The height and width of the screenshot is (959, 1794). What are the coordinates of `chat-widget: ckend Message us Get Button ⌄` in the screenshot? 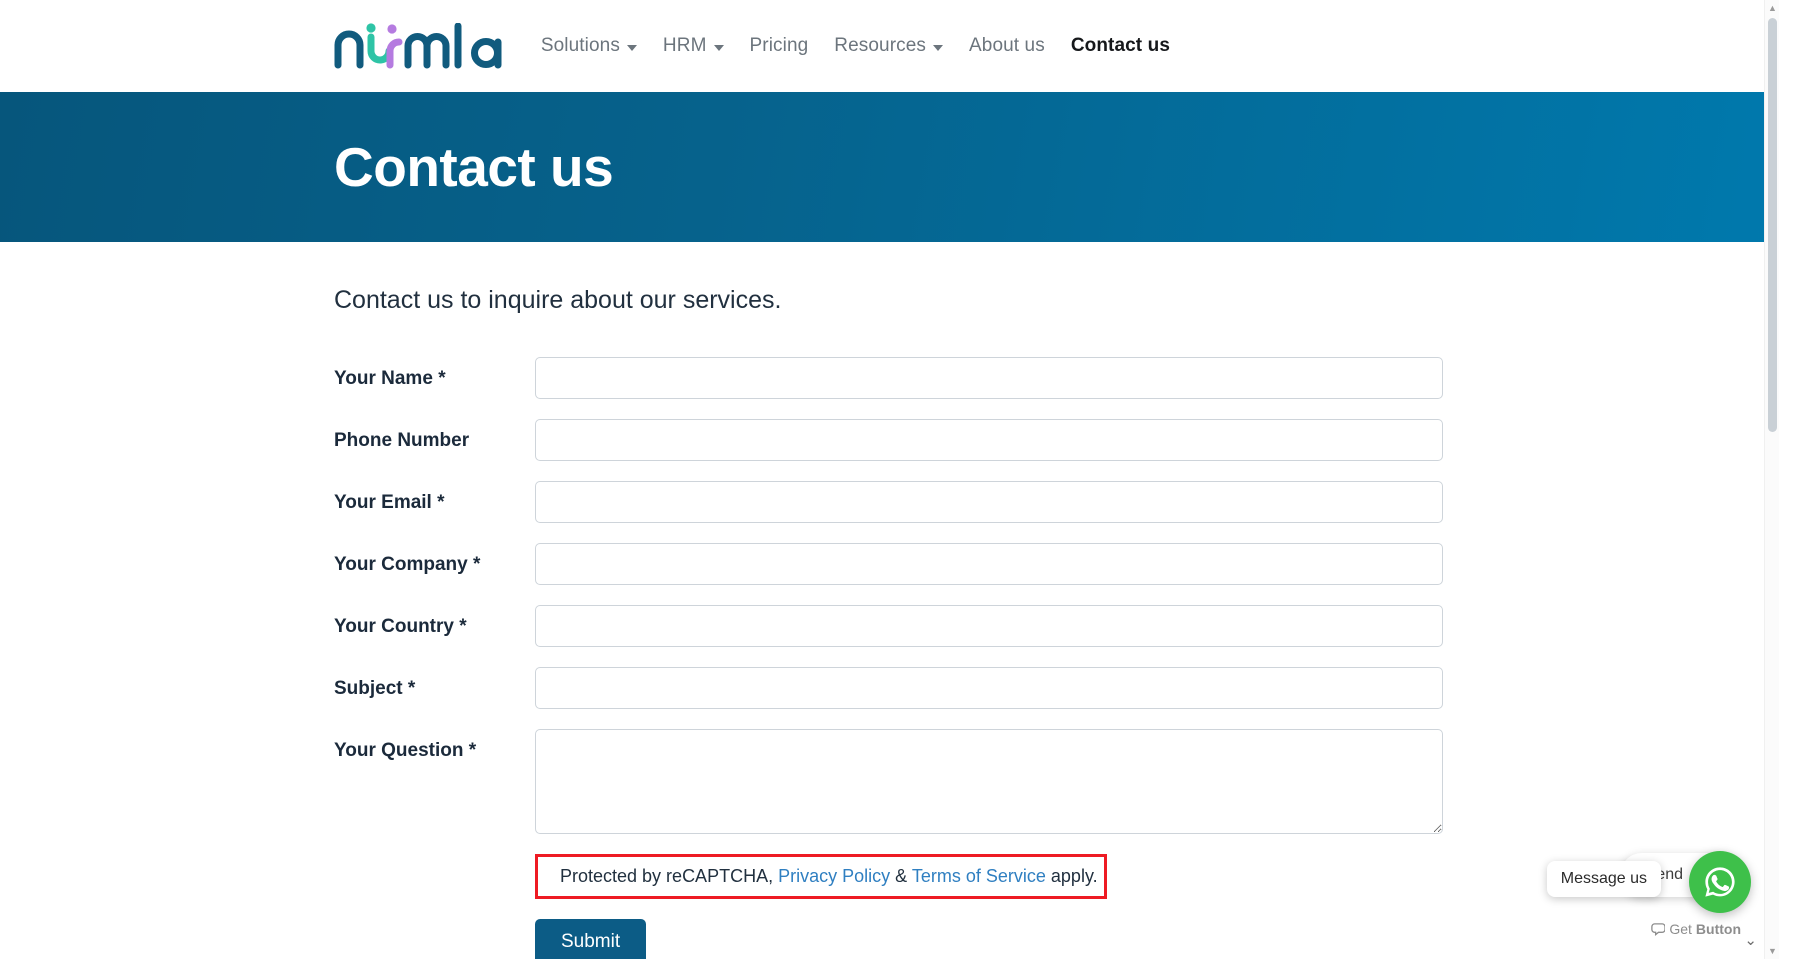 It's located at (1632, 894).